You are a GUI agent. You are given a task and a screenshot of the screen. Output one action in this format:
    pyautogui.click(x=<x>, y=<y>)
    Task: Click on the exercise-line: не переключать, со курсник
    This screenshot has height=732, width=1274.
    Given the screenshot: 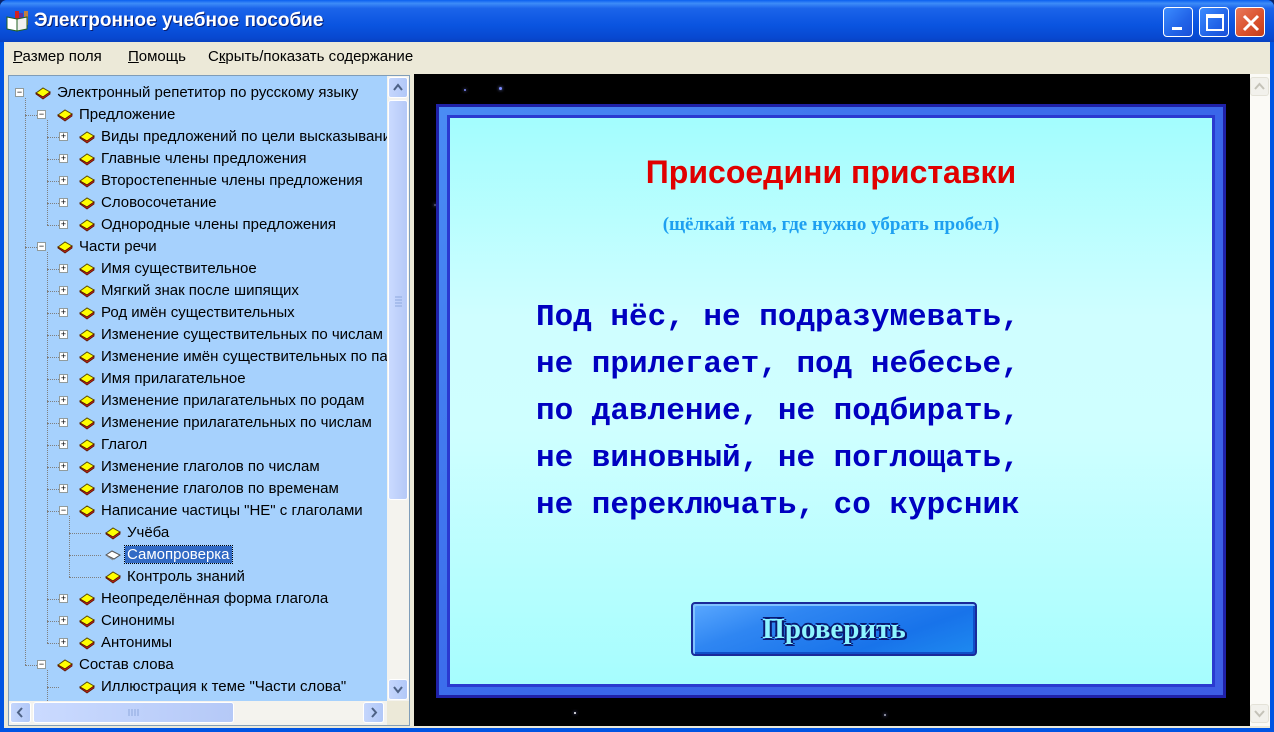 What is the action you would take?
    pyautogui.click(x=778, y=505)
    